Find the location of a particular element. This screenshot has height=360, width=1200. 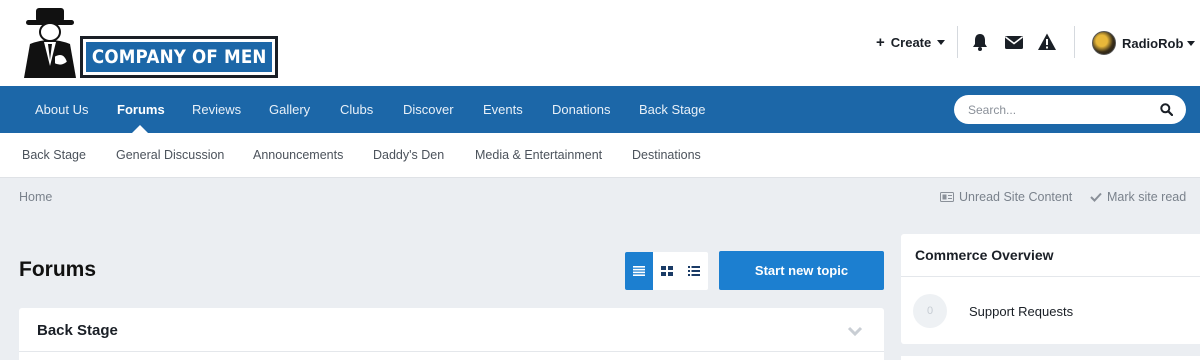

site-logo: COMPANY OF MEN is located at coordinates (149, 42).